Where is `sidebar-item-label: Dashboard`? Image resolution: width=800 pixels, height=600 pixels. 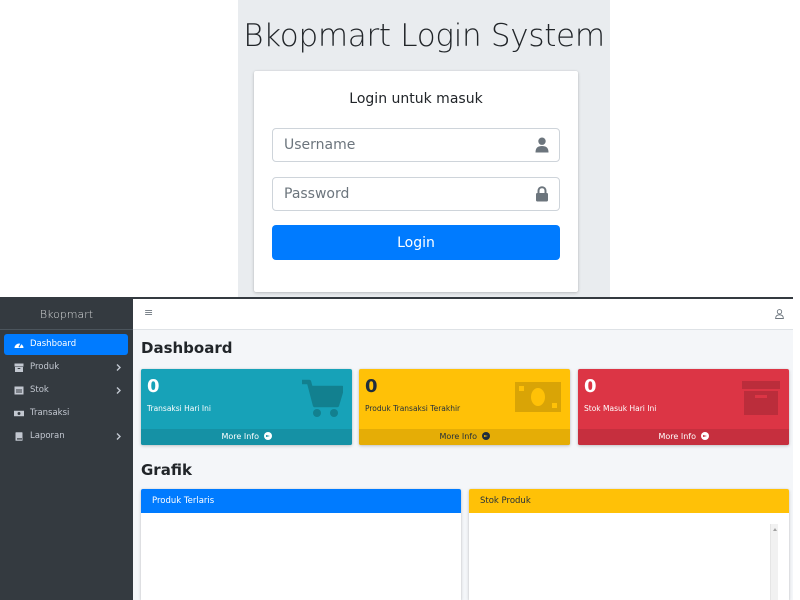 sidebar-item-label: Dashboard is located at coordinates (53, 344).